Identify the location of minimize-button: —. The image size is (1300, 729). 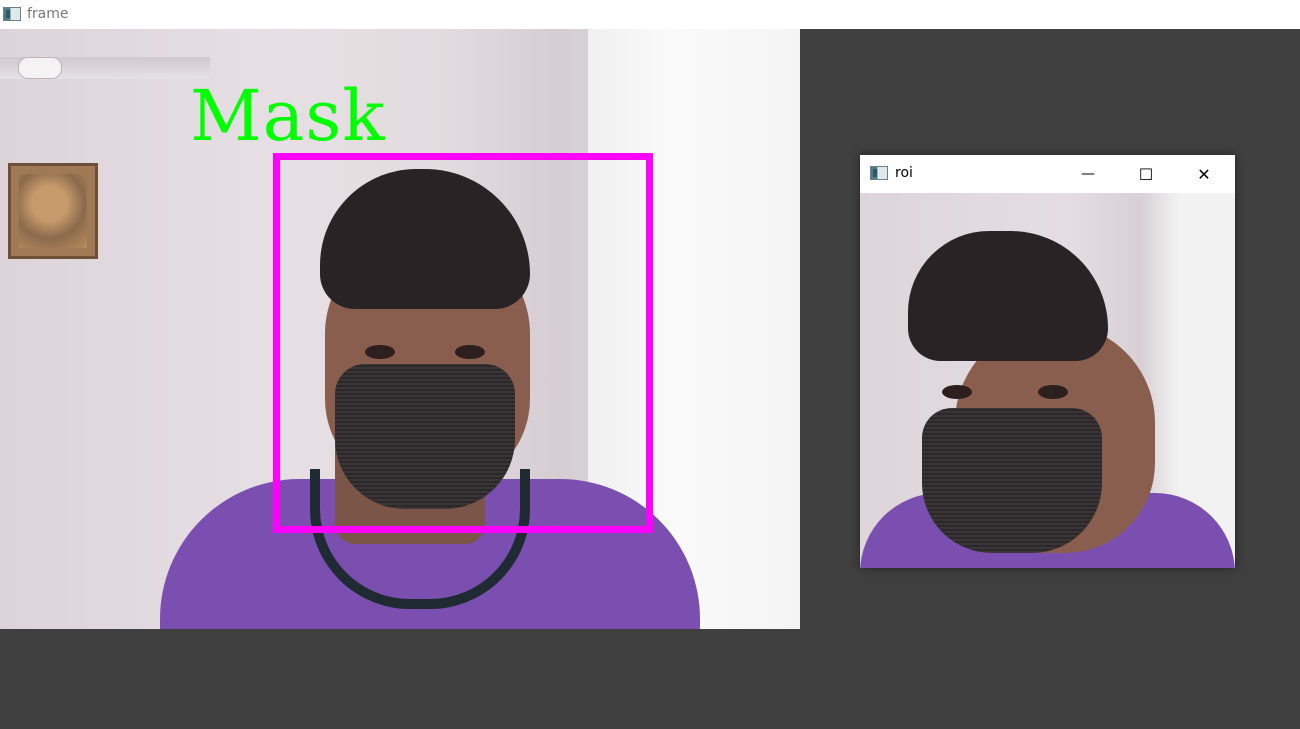
(1088, 174).